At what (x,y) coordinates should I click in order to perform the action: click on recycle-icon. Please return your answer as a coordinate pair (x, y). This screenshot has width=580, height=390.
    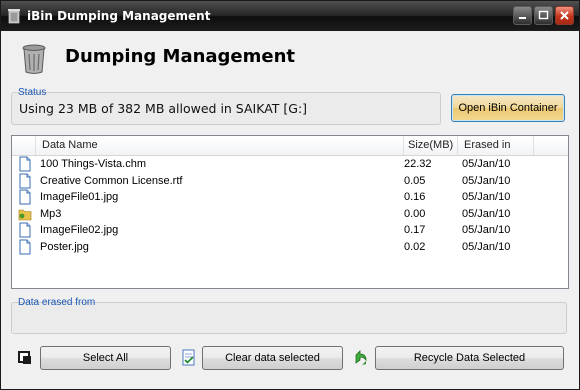
    Looking at the image, I should click on (361, 357).